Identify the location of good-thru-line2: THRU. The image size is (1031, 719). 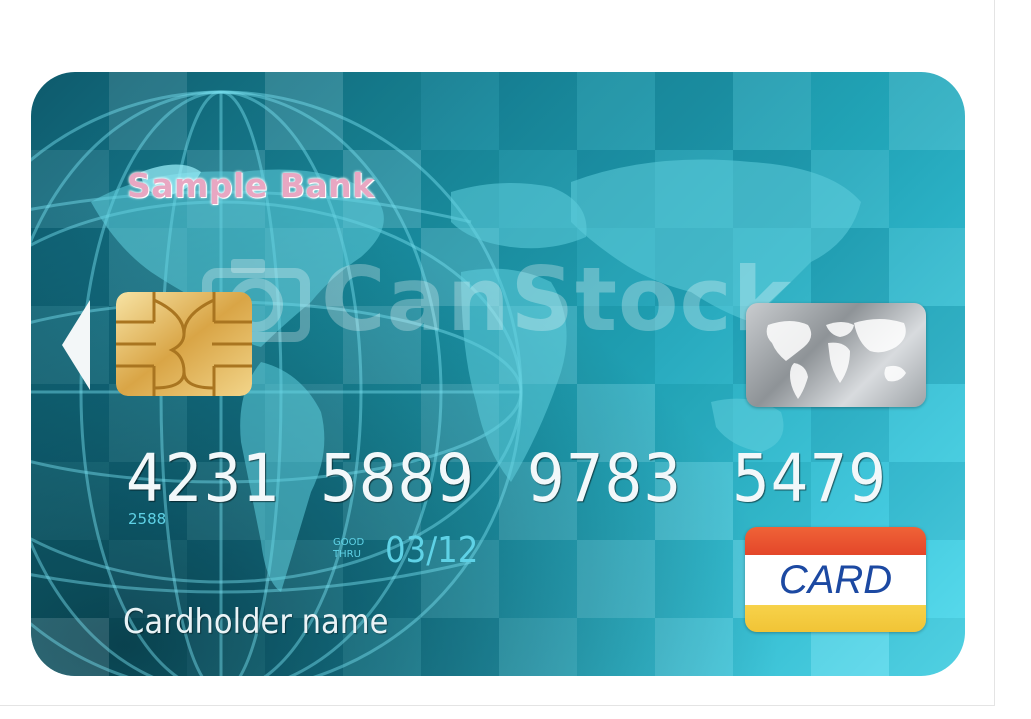
(347, 554).